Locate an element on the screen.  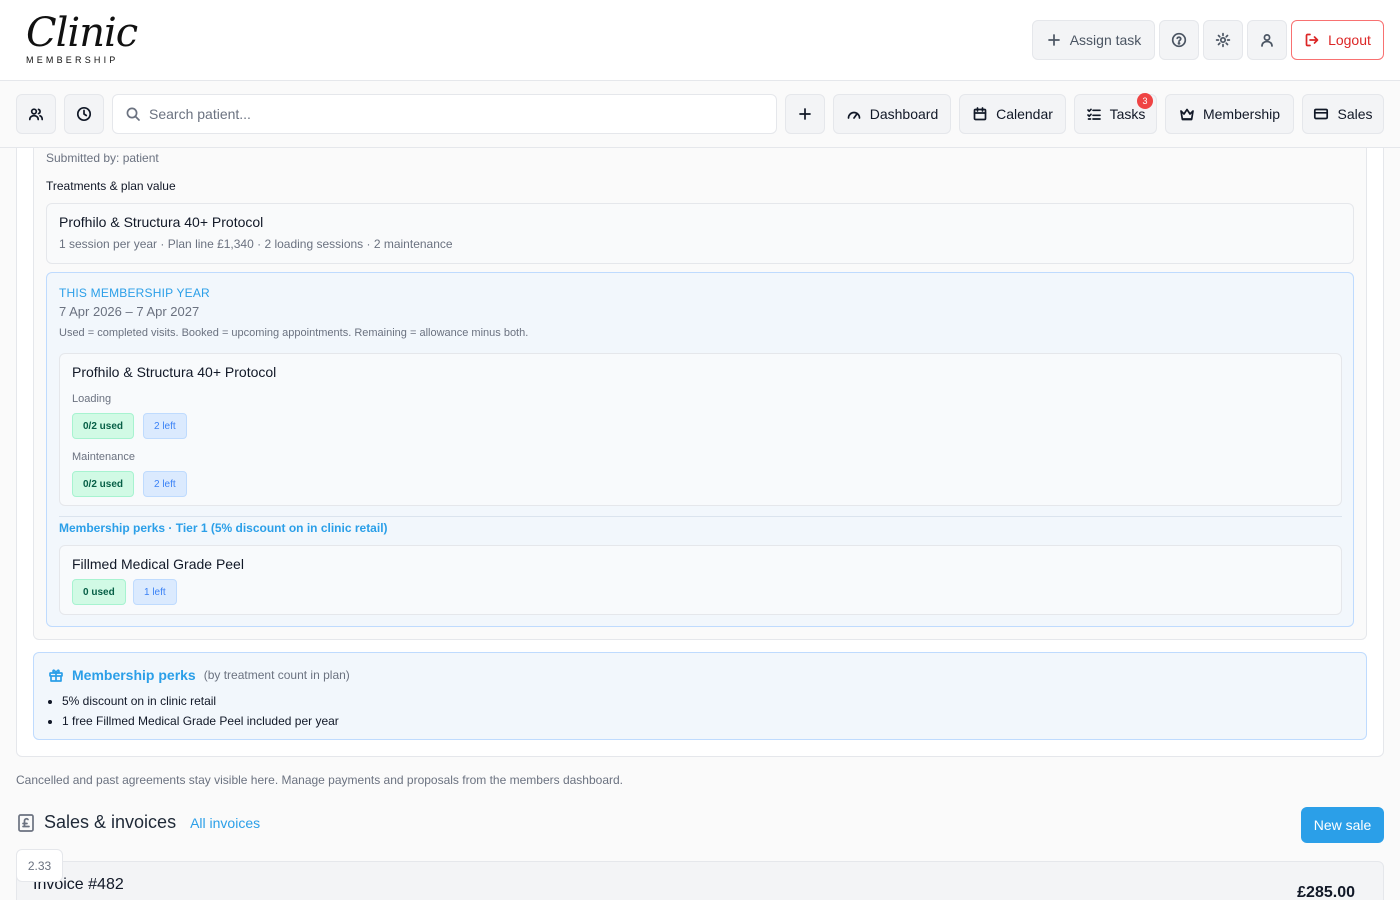
nav-dashboard-label: Dashboard is located at coordinates (904, 114).